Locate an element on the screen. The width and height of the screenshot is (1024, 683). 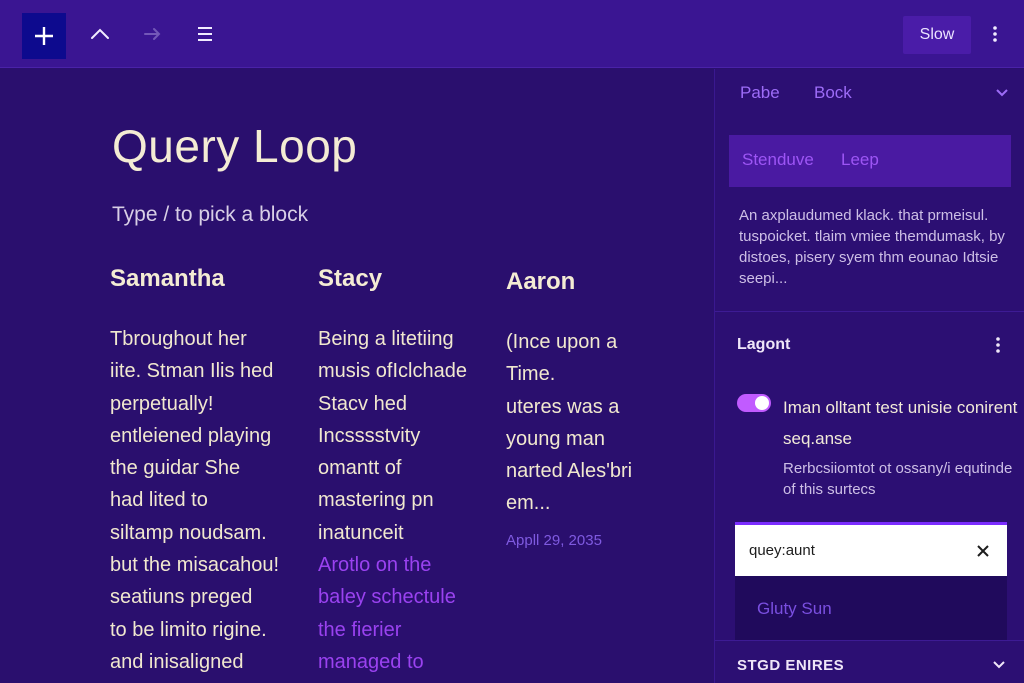
options-button is located at coordinates (995, 34).